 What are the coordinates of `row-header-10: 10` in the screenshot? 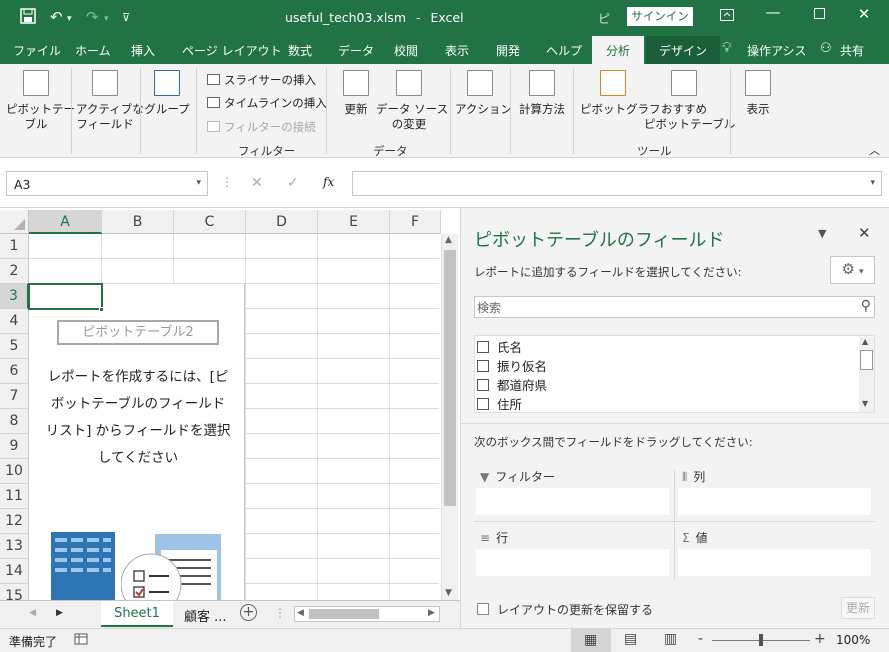 It's located at (14, 471).